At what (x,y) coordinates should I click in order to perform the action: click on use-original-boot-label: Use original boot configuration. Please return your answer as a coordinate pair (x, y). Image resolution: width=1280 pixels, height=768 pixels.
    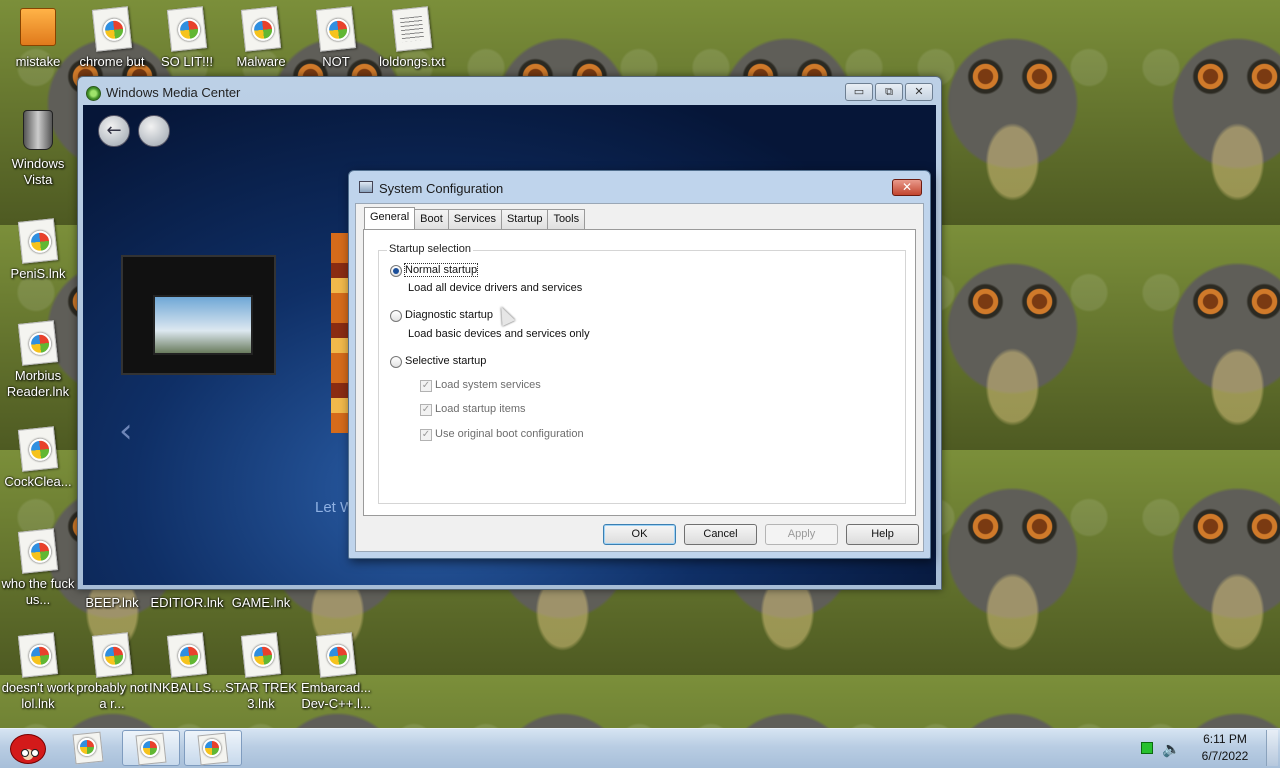
    Looking at the image, I should click on (509, 434).